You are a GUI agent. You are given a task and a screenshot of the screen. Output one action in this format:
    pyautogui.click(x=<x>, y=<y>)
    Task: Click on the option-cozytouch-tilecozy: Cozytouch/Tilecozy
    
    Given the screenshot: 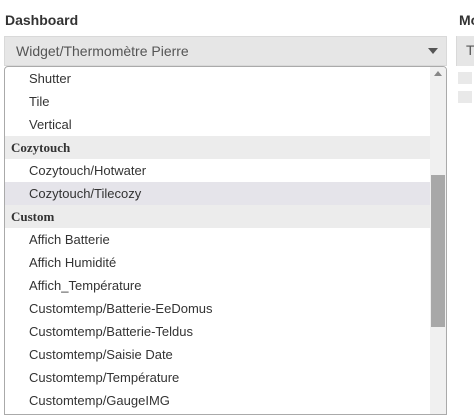 What is the action you would take?
    pyautogui.click(x=217, y=193)
    